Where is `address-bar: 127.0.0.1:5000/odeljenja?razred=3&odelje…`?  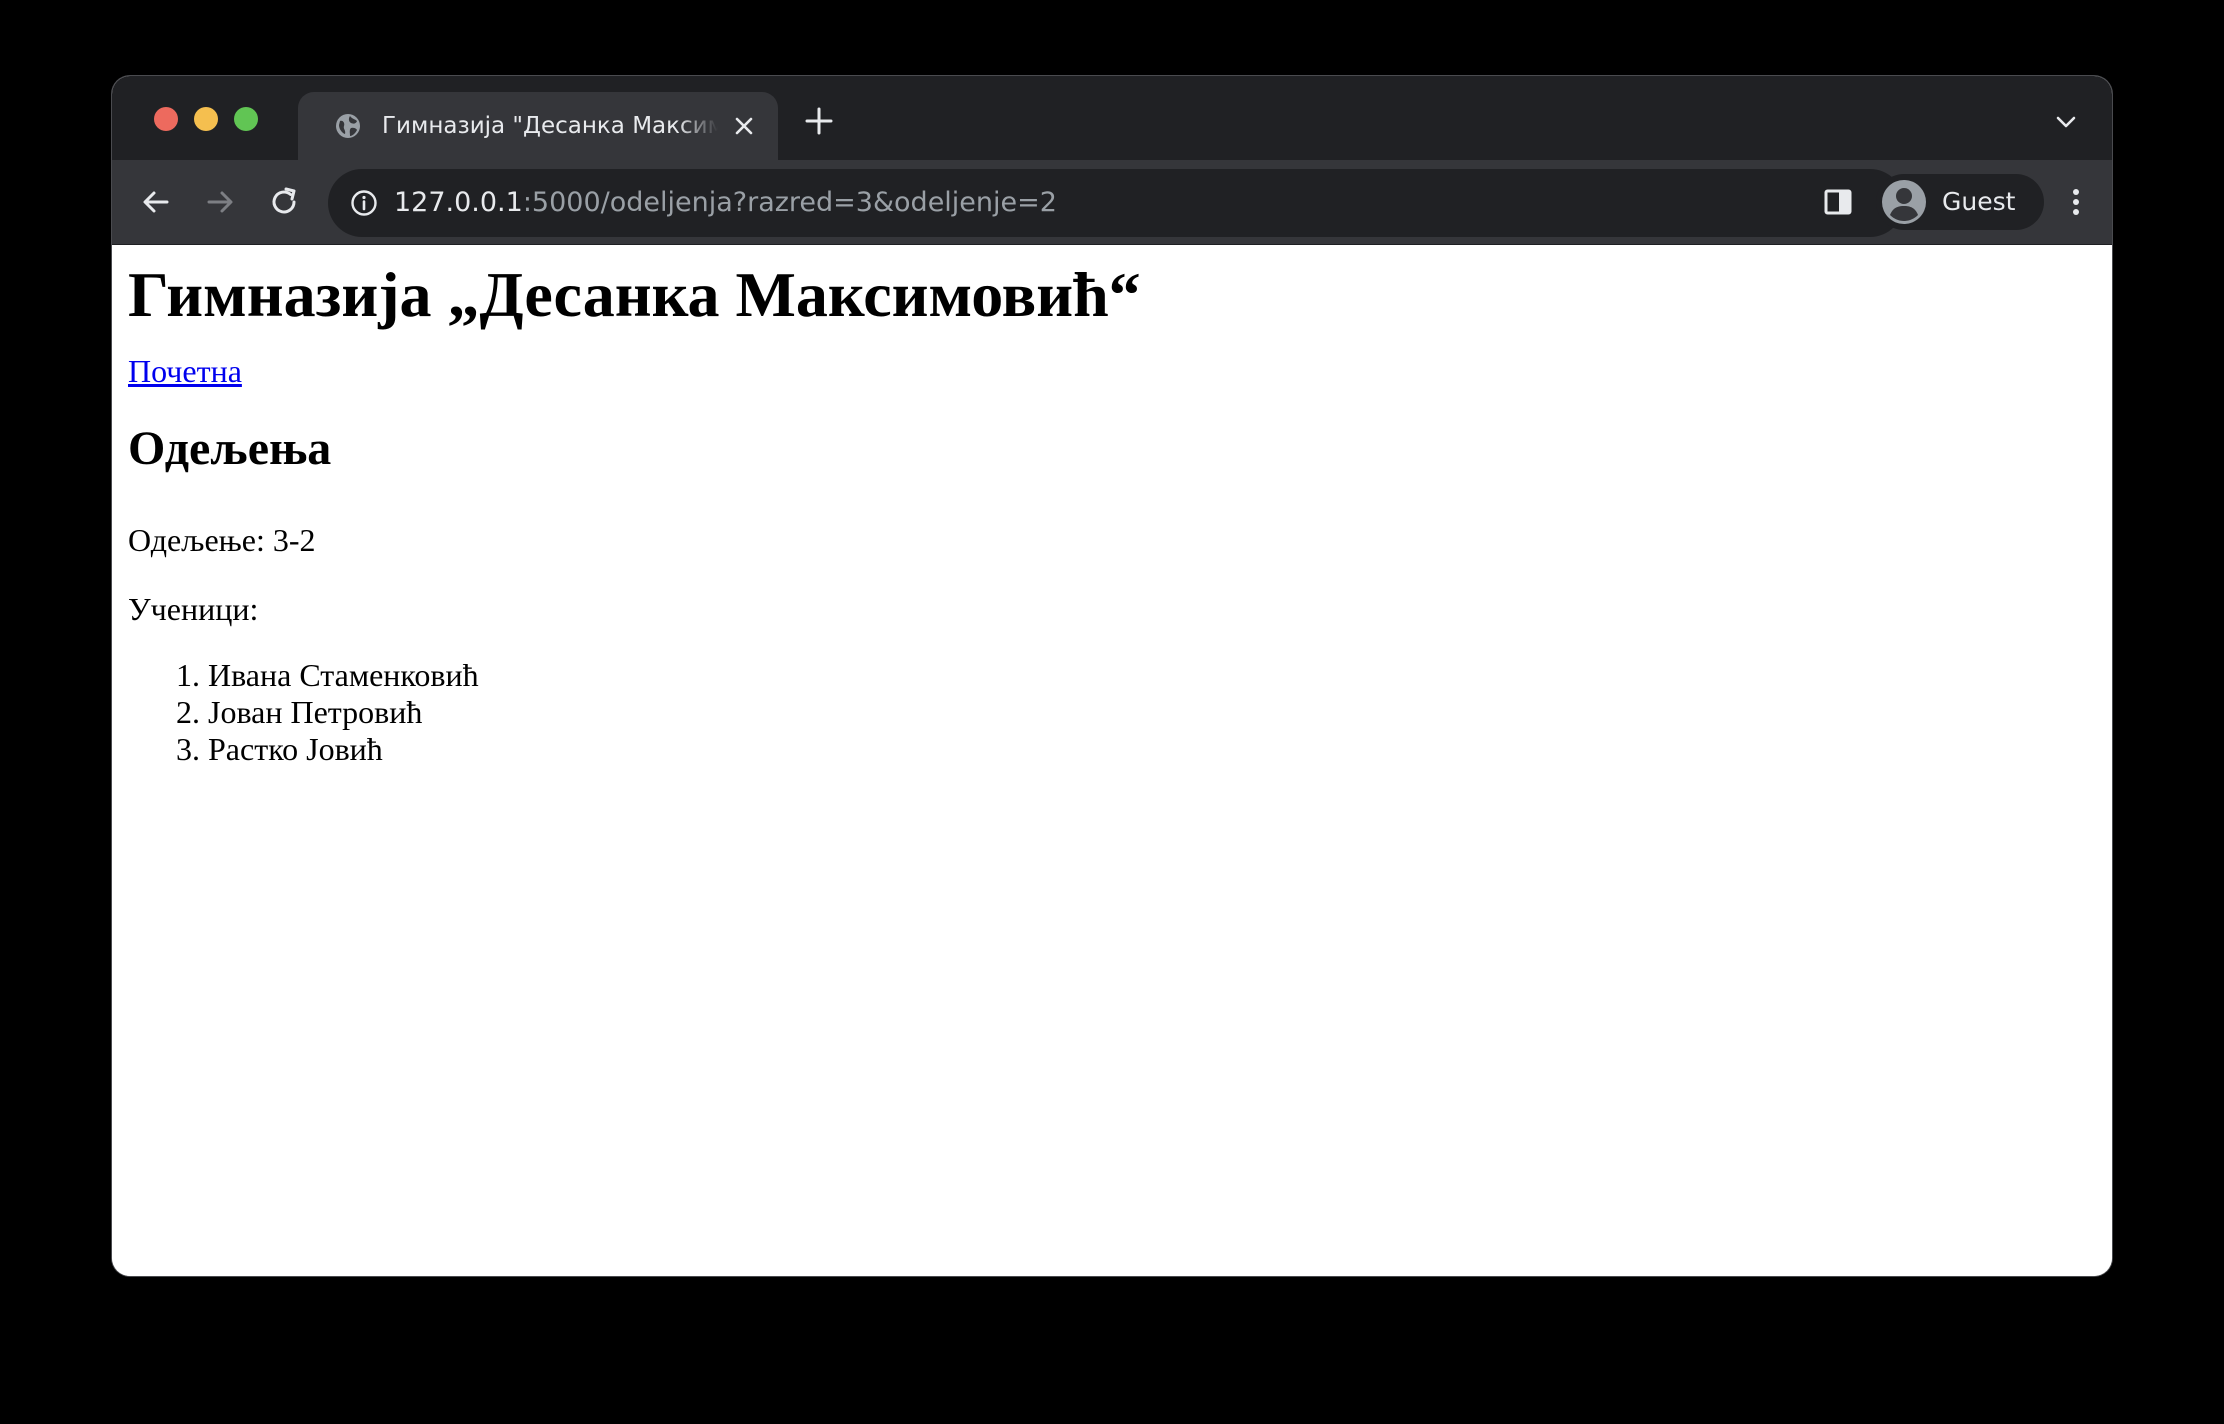
address-bar: 127.0.0.1:5000/odeljenja?razred=3&odelje… is located at coordinates (1116, 203).